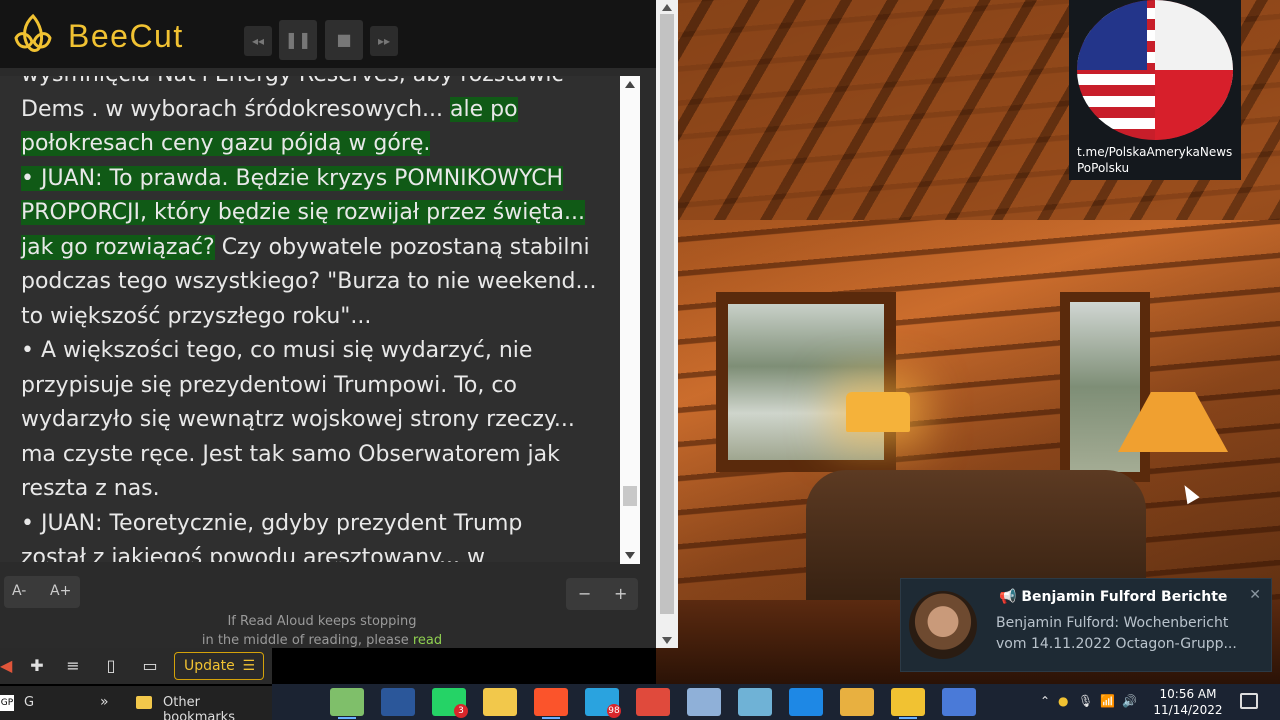 The height and width of the screenshot is (720, 1280). I want to click on font-size-controls: A- A+, so click(42, 592).